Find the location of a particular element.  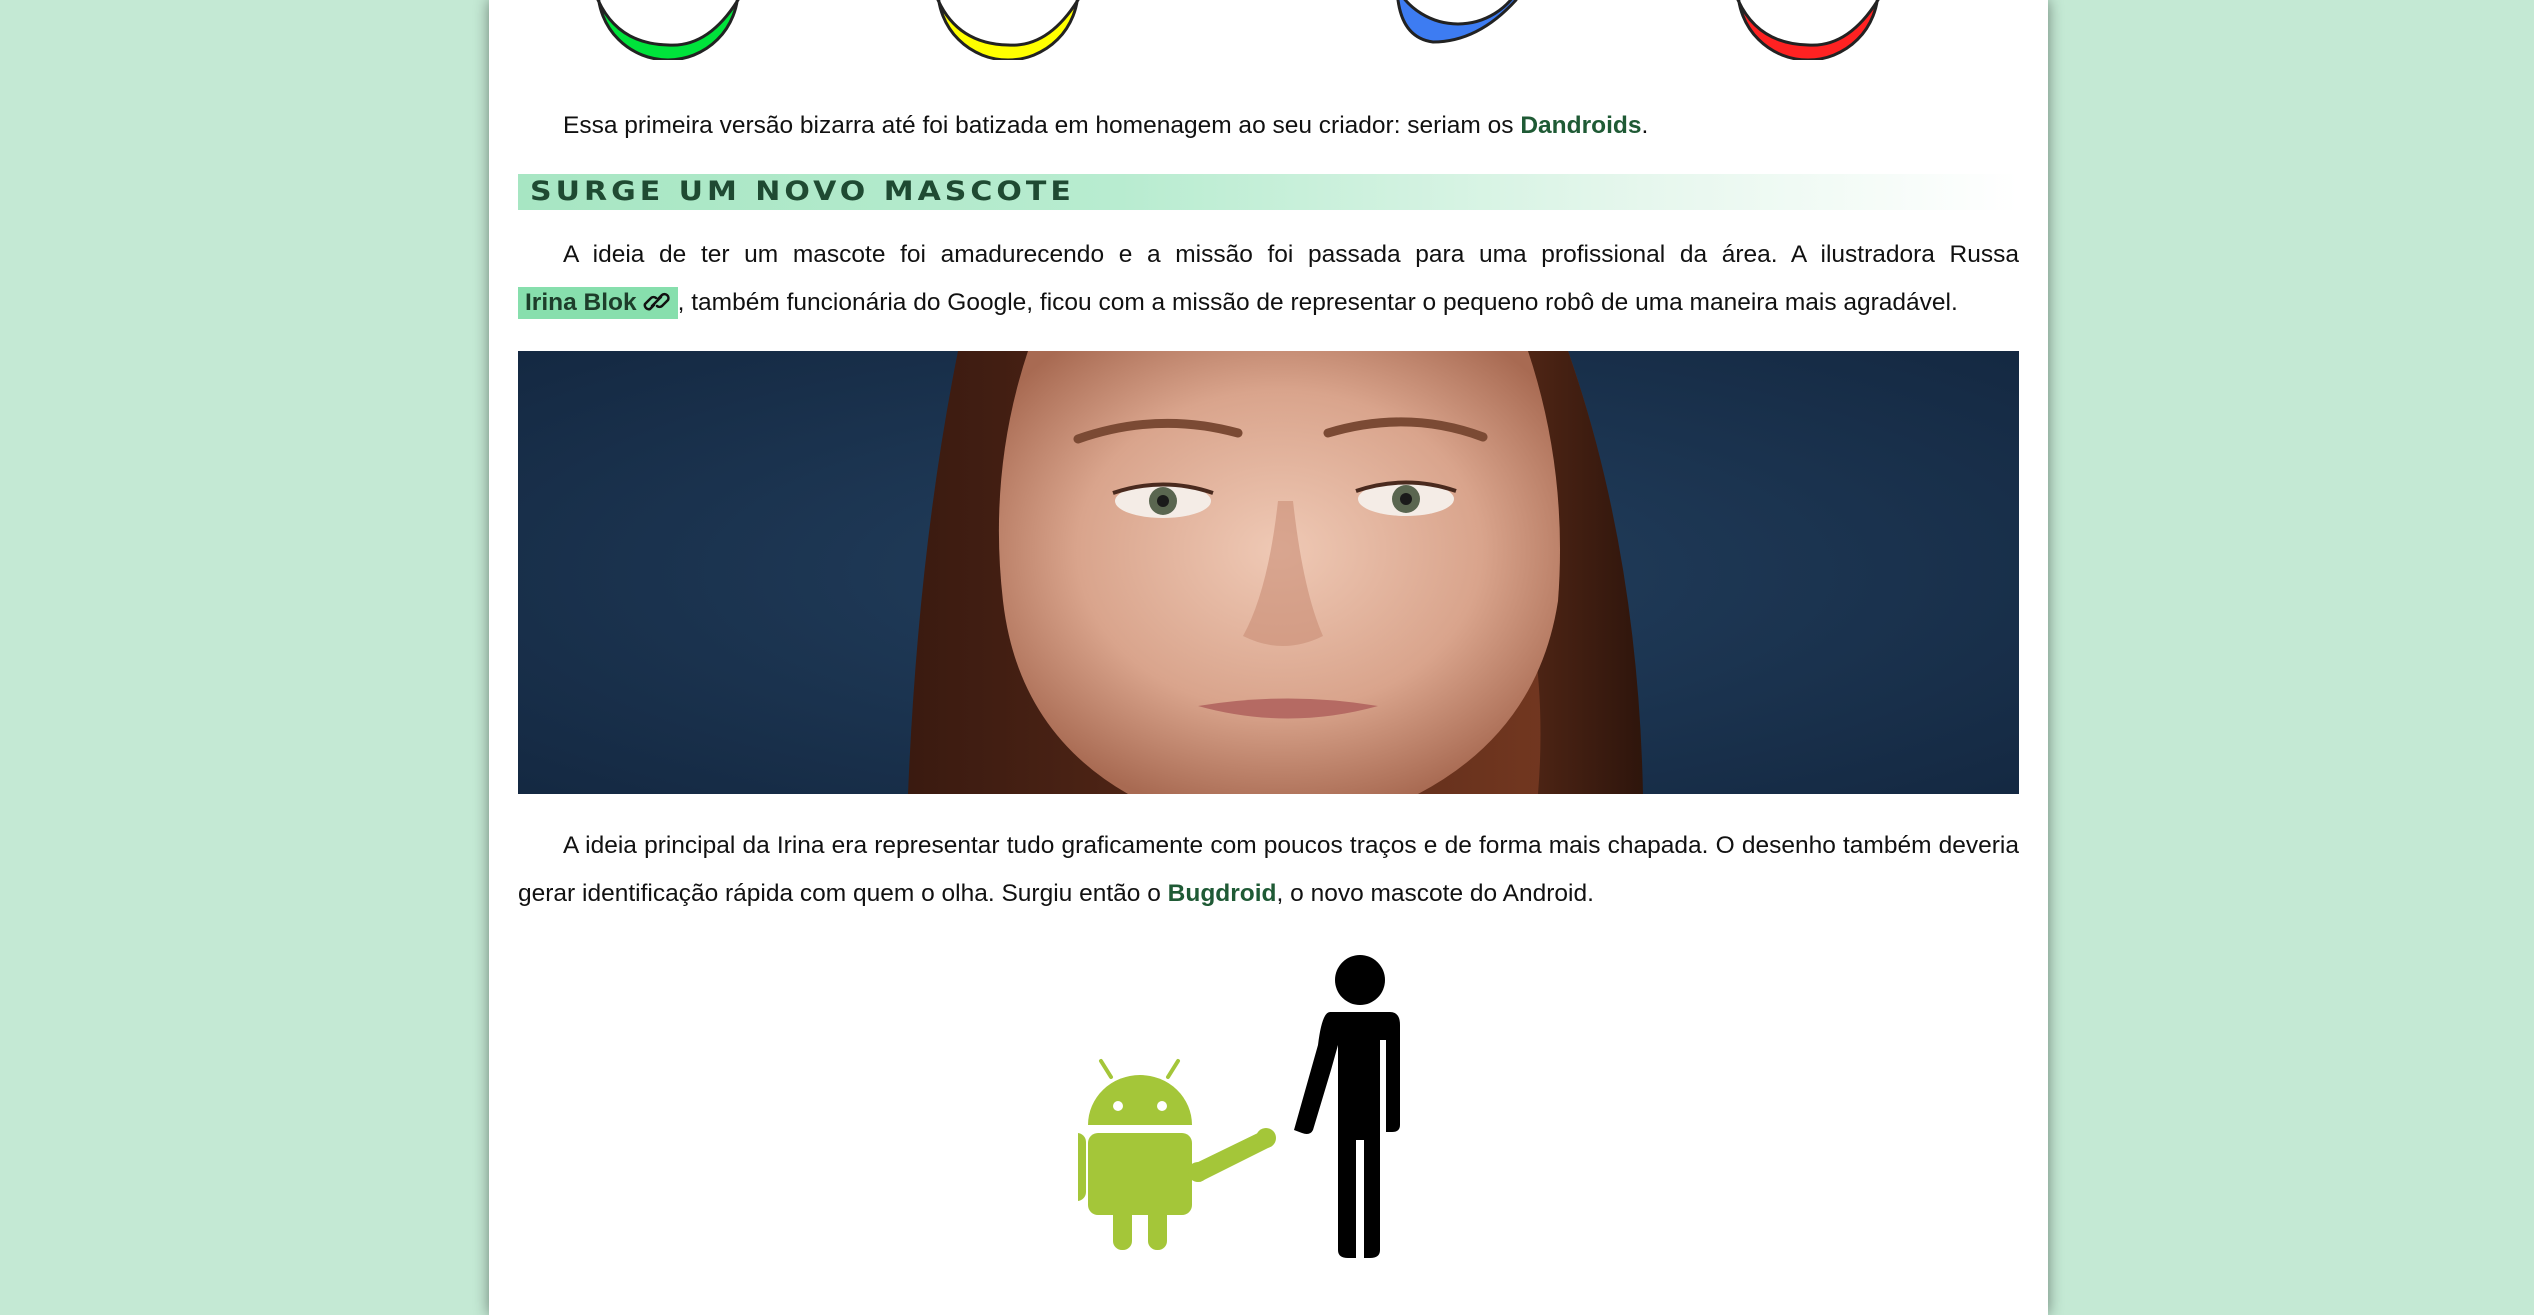

green-circle-shape is located at coordinates (668, 30).